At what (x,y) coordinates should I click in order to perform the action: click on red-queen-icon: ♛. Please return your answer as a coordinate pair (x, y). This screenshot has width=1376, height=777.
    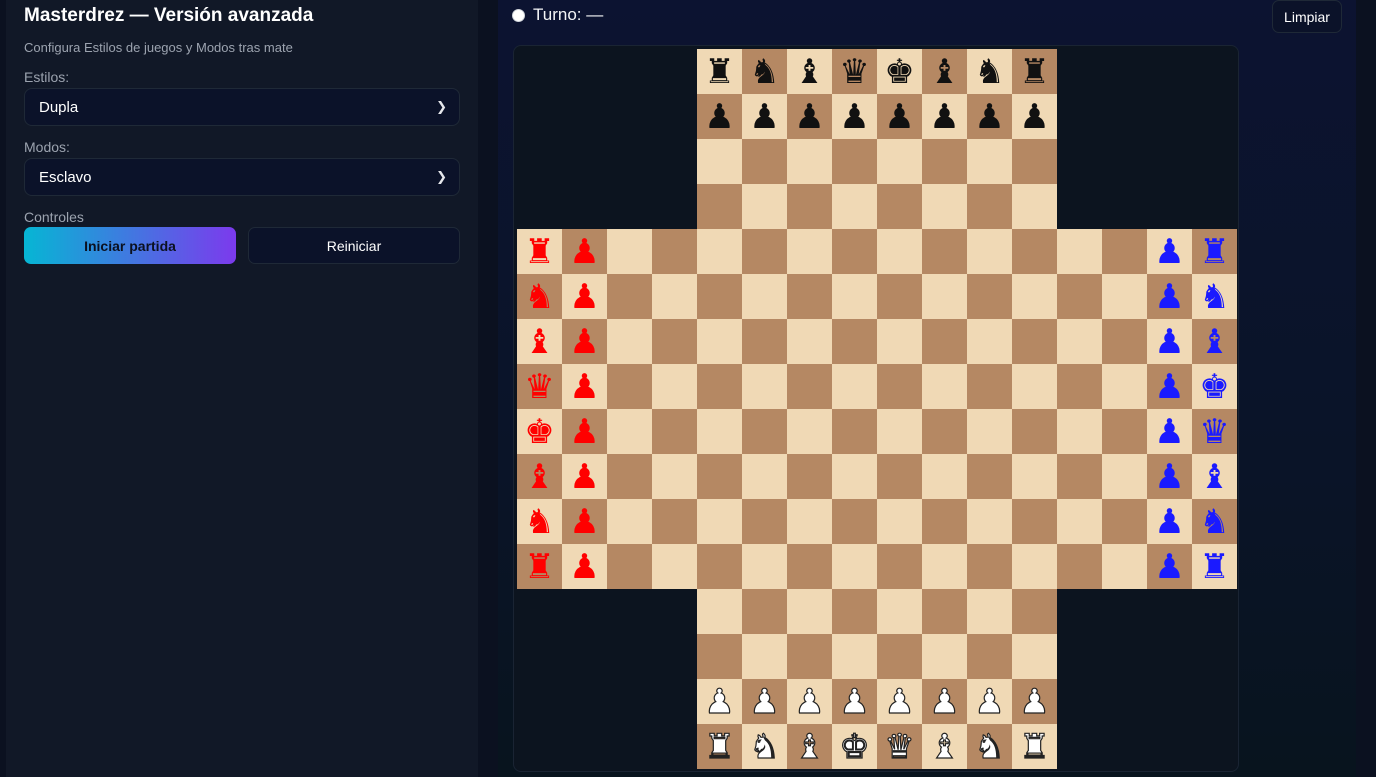
    Looking at the image, I should click on (539, 387).